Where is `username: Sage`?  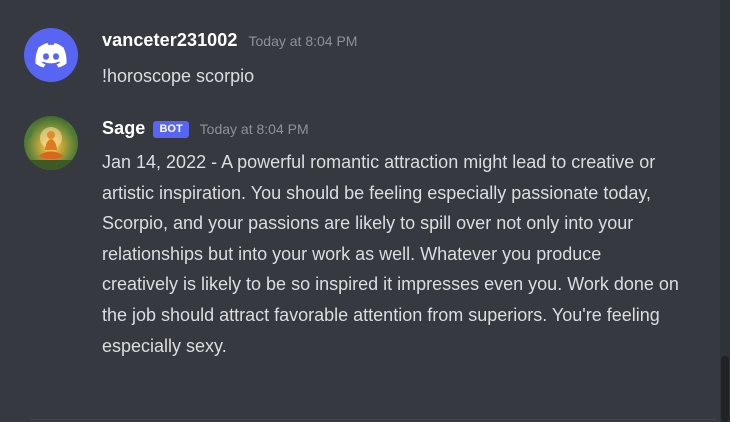 username: Sage is located at coordinates (123, 128).